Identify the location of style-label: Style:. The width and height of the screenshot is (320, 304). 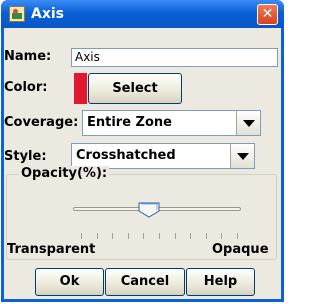
(25, 156).